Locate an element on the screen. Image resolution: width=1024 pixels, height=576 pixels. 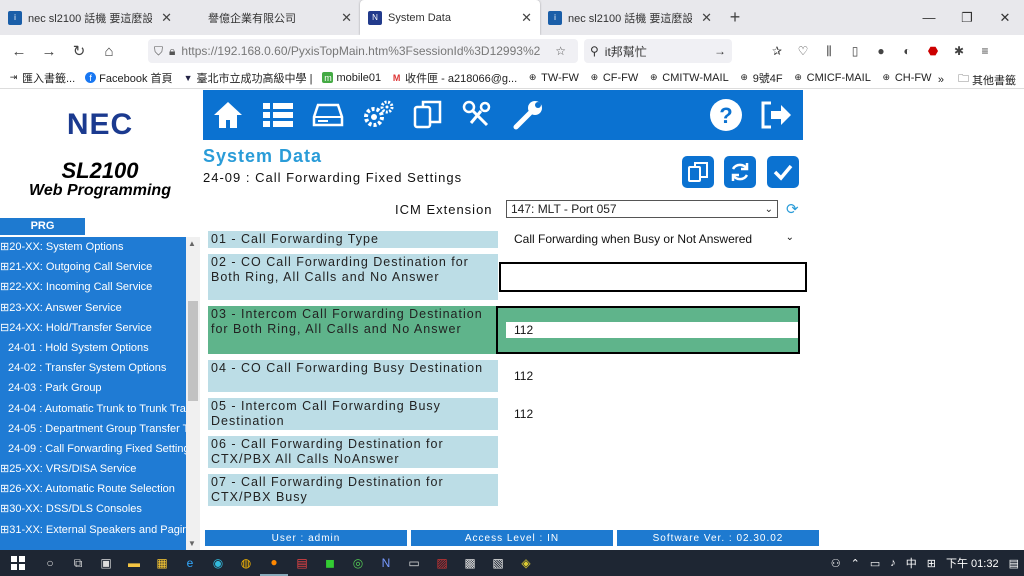
app-icon: ▦ is located at coordinates (162, 563).